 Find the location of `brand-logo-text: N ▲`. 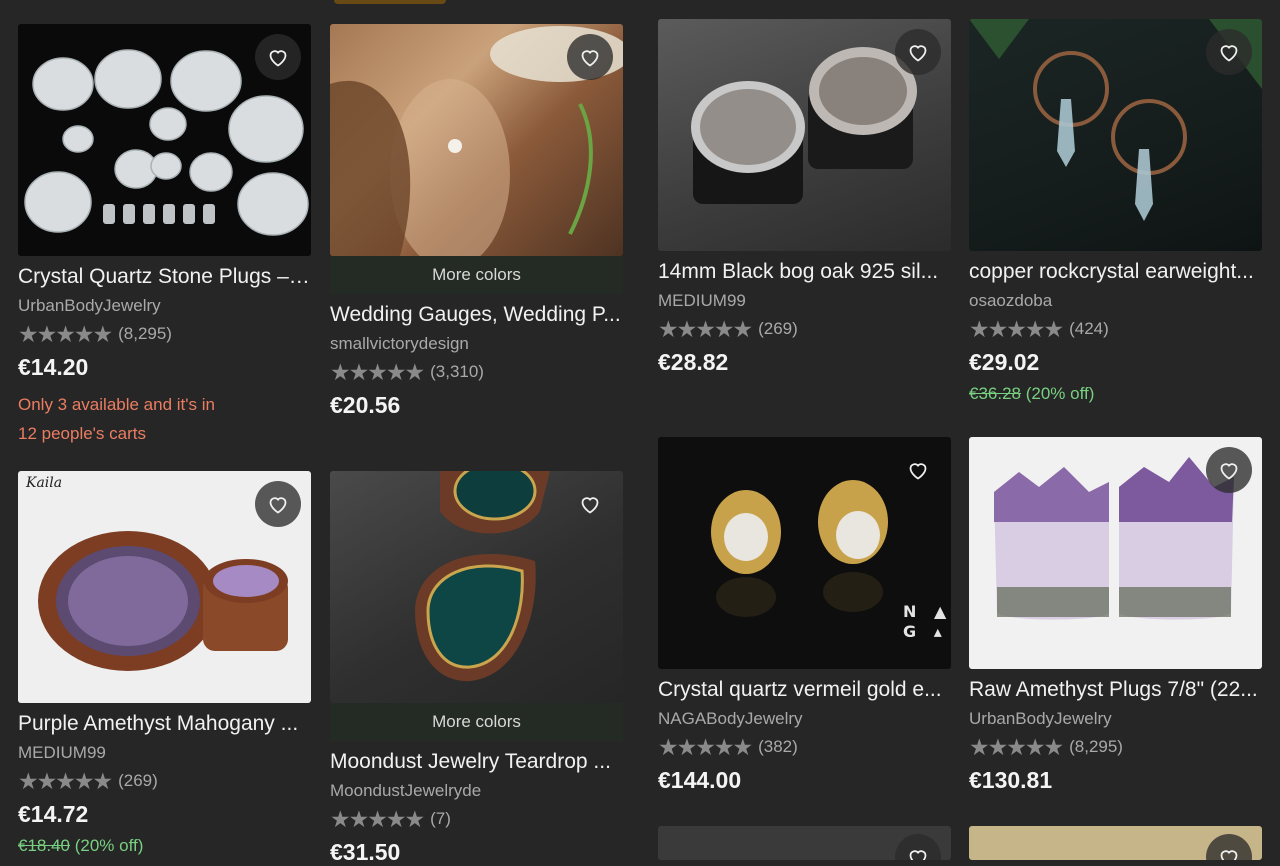

brand-logo-text: N ▲ is located at coordinates (927, 611).